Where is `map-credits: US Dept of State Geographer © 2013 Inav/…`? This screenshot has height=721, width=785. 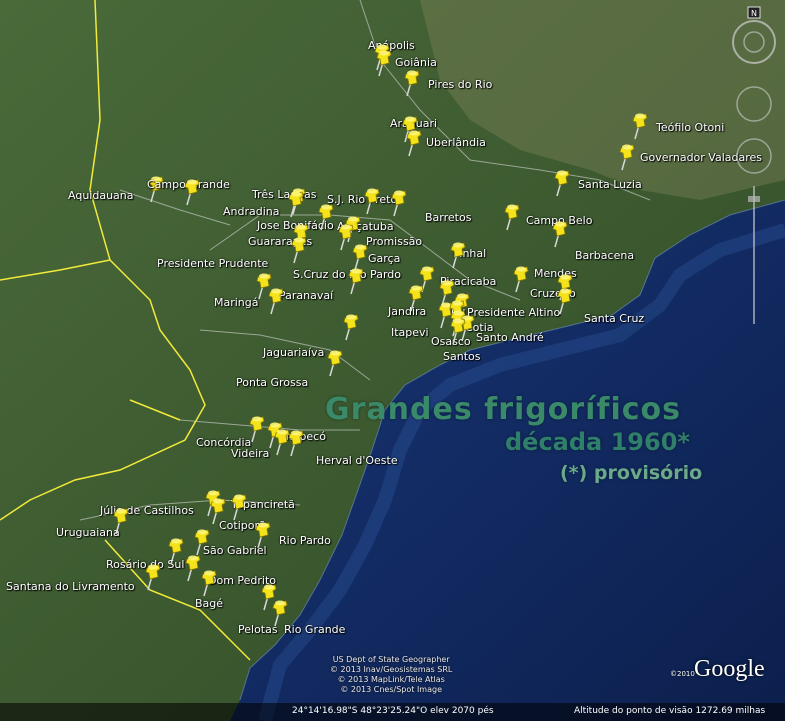 map-credits: US Dept of State Geographer © 2013 Inav/… is located at coordinates (391, 675).